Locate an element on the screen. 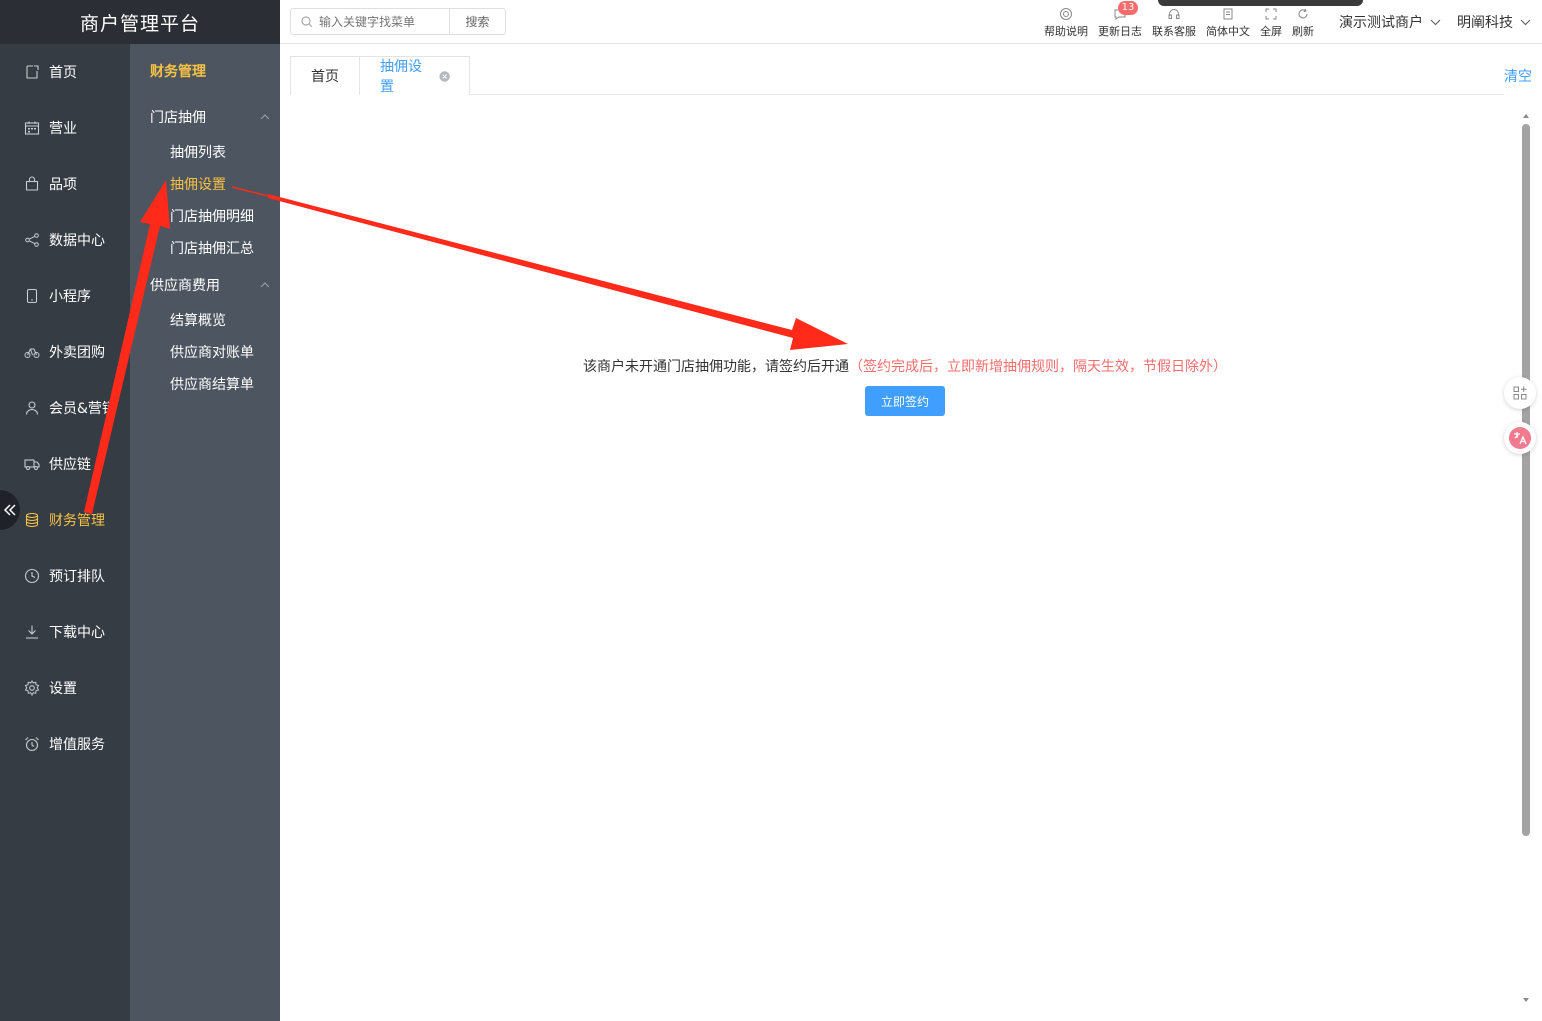 Image resolution: width=1542 pixels, height=1021 pixels. nav-item-delivery: 外卖团购 is located at coordinates (65, 352).